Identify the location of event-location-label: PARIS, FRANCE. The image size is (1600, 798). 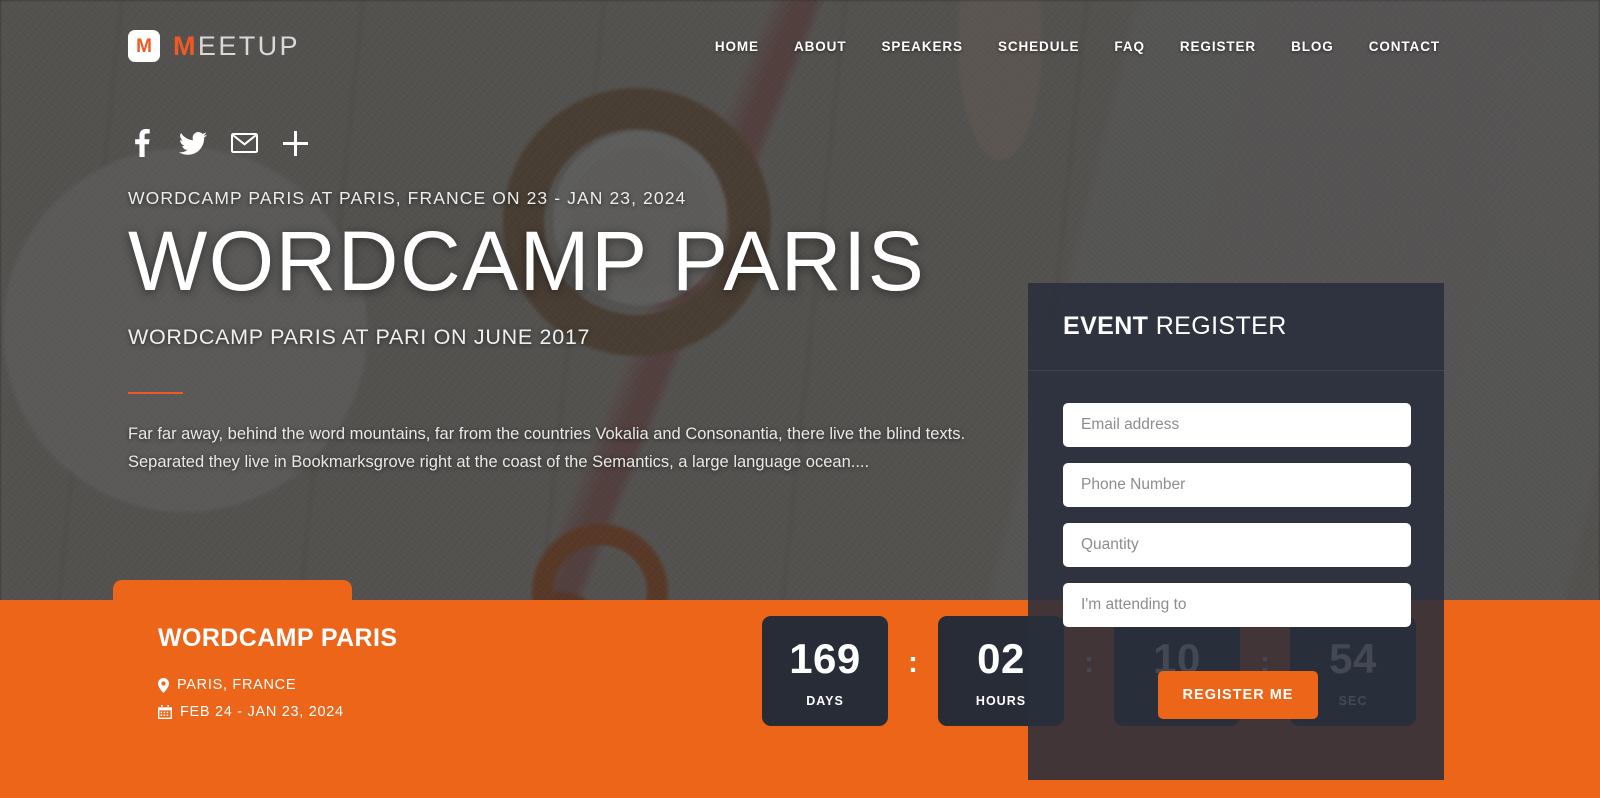
(237, 685).